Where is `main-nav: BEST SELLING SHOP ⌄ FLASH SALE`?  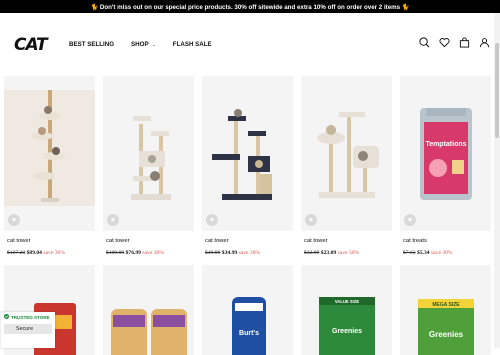 main-nav: BEST SELLING SHOP ⌄ FLASH SALE is located at coordinates (140, 44).